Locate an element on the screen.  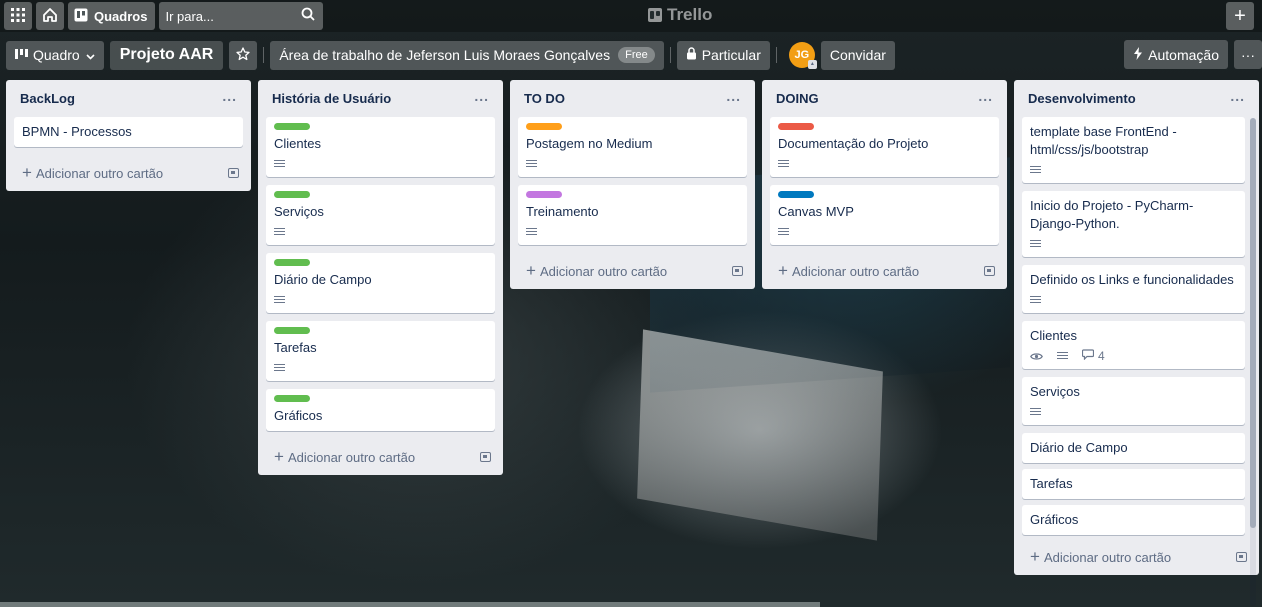
visibility-button: Particular is located at coordinates (723, 55).